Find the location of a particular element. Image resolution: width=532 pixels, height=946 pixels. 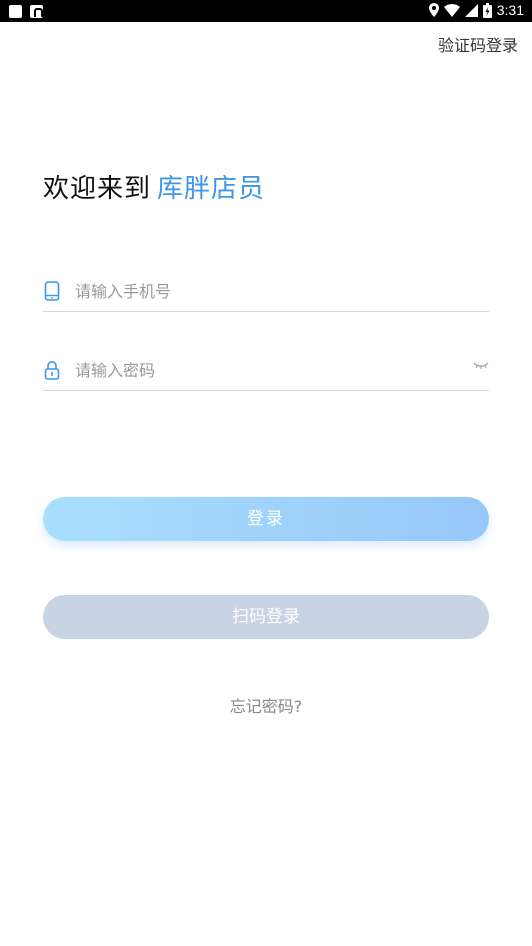

lock-icon is located at coordinates (52, 370).